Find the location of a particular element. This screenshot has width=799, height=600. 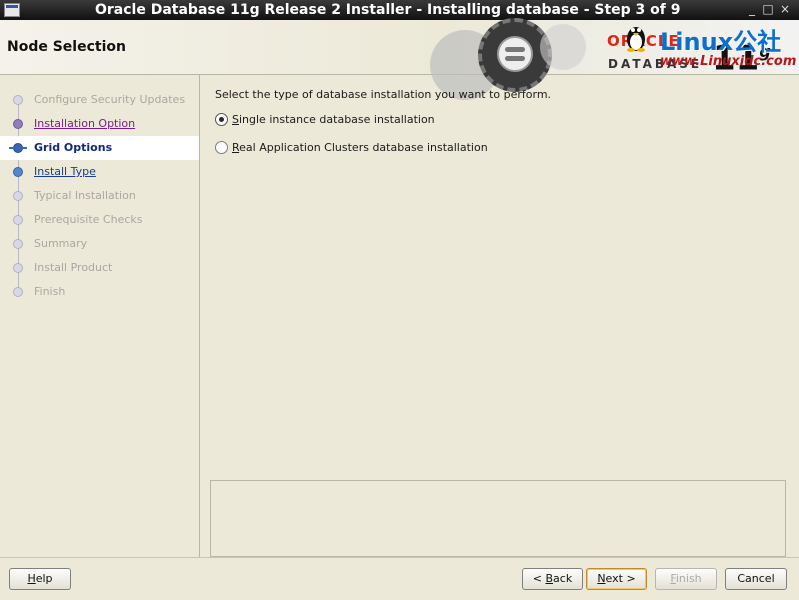

step-label: Grid Options is located at coordinates (73, 147).